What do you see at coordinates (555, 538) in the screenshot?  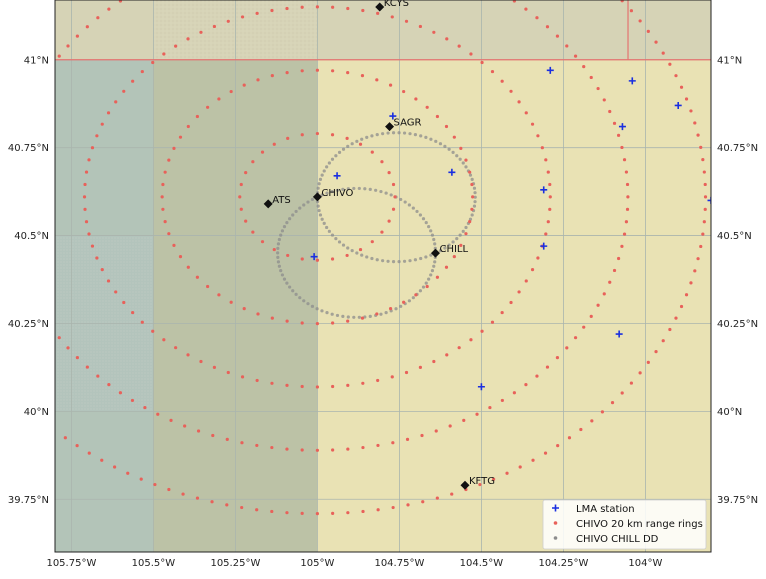 I see `dd-dot-icon` at bounding box center [555, 538].